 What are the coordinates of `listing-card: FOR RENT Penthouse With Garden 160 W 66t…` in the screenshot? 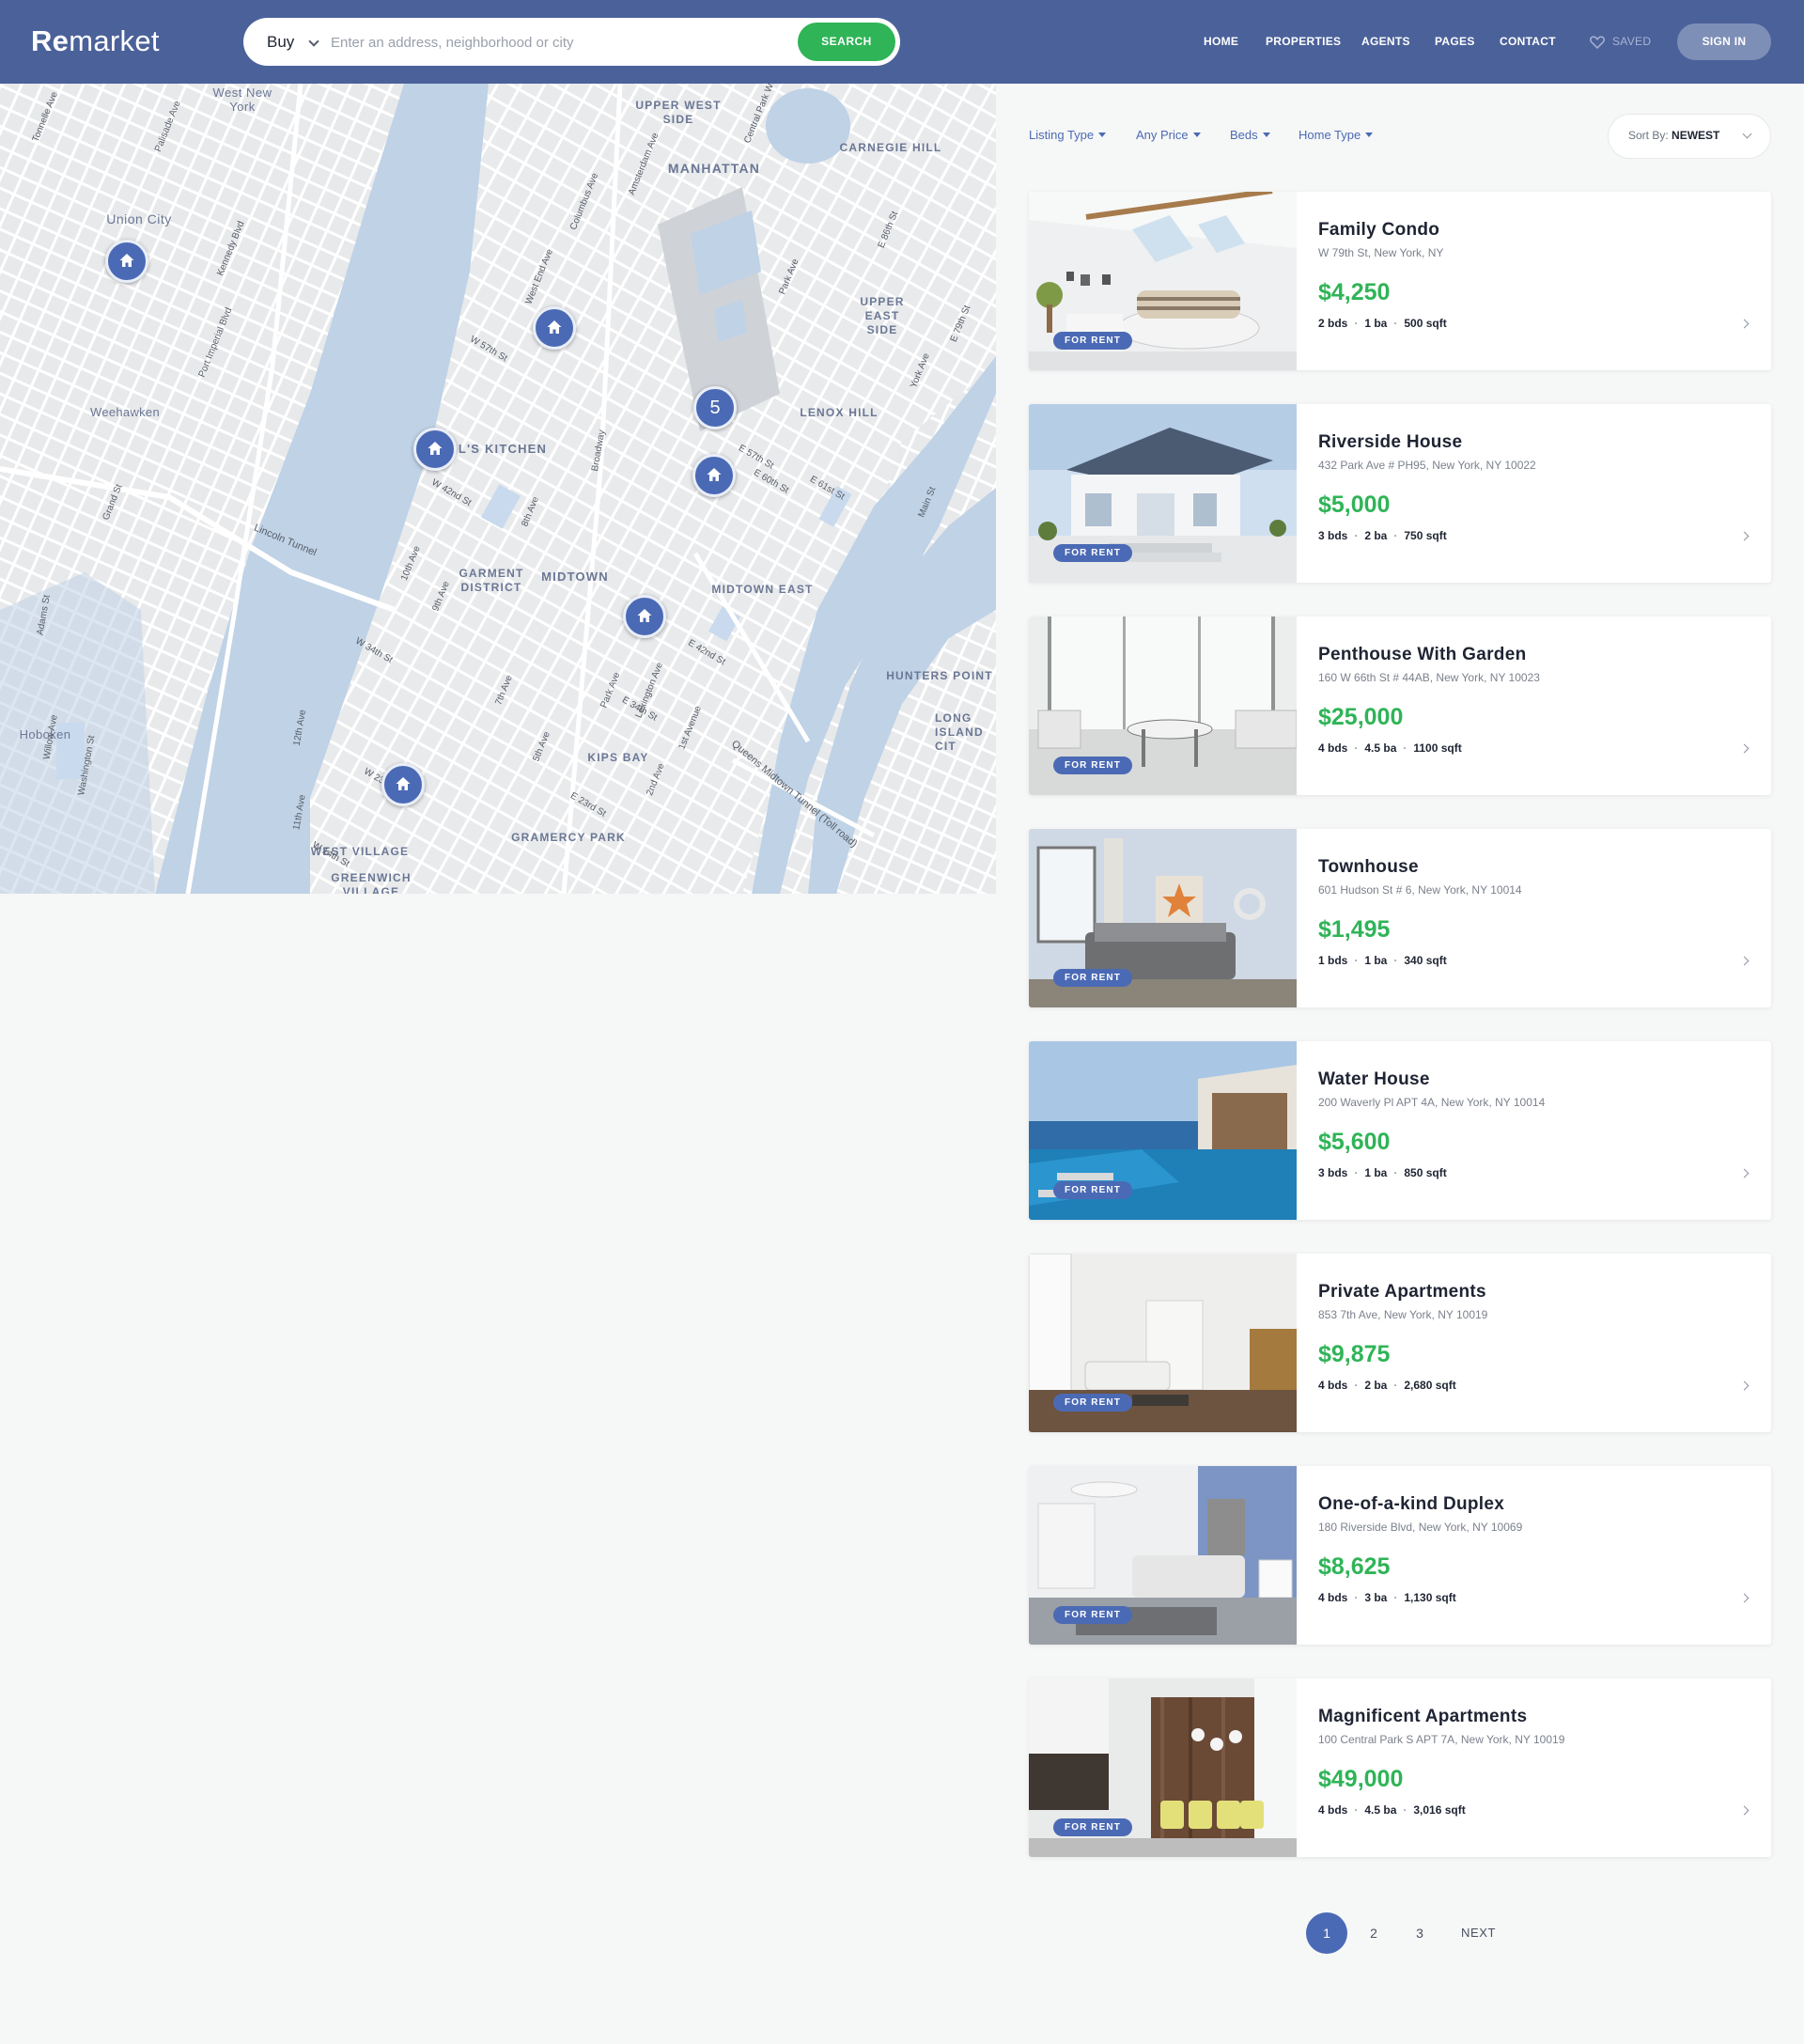 It's located at (1400, 705).